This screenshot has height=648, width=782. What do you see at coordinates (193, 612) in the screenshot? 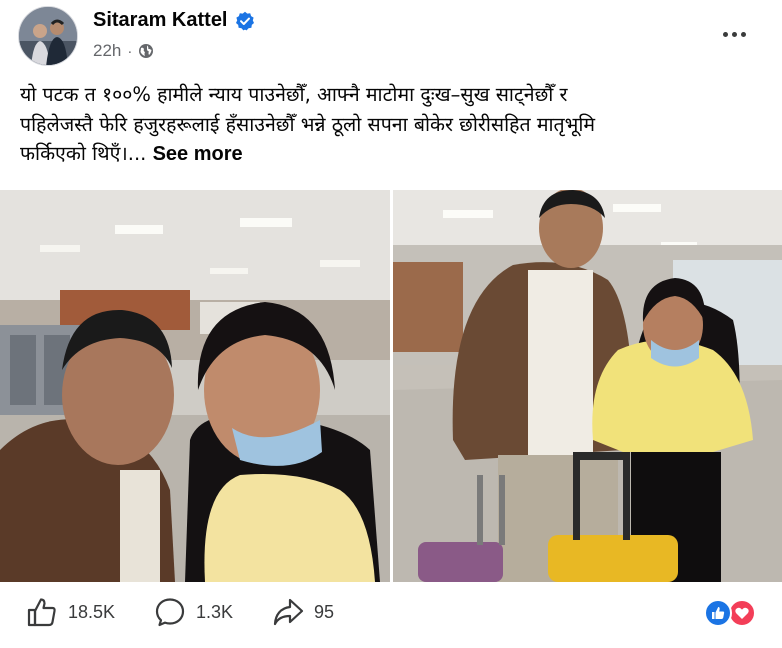
I see `comment-button: 1.3K` at bounding box center [193, 612].